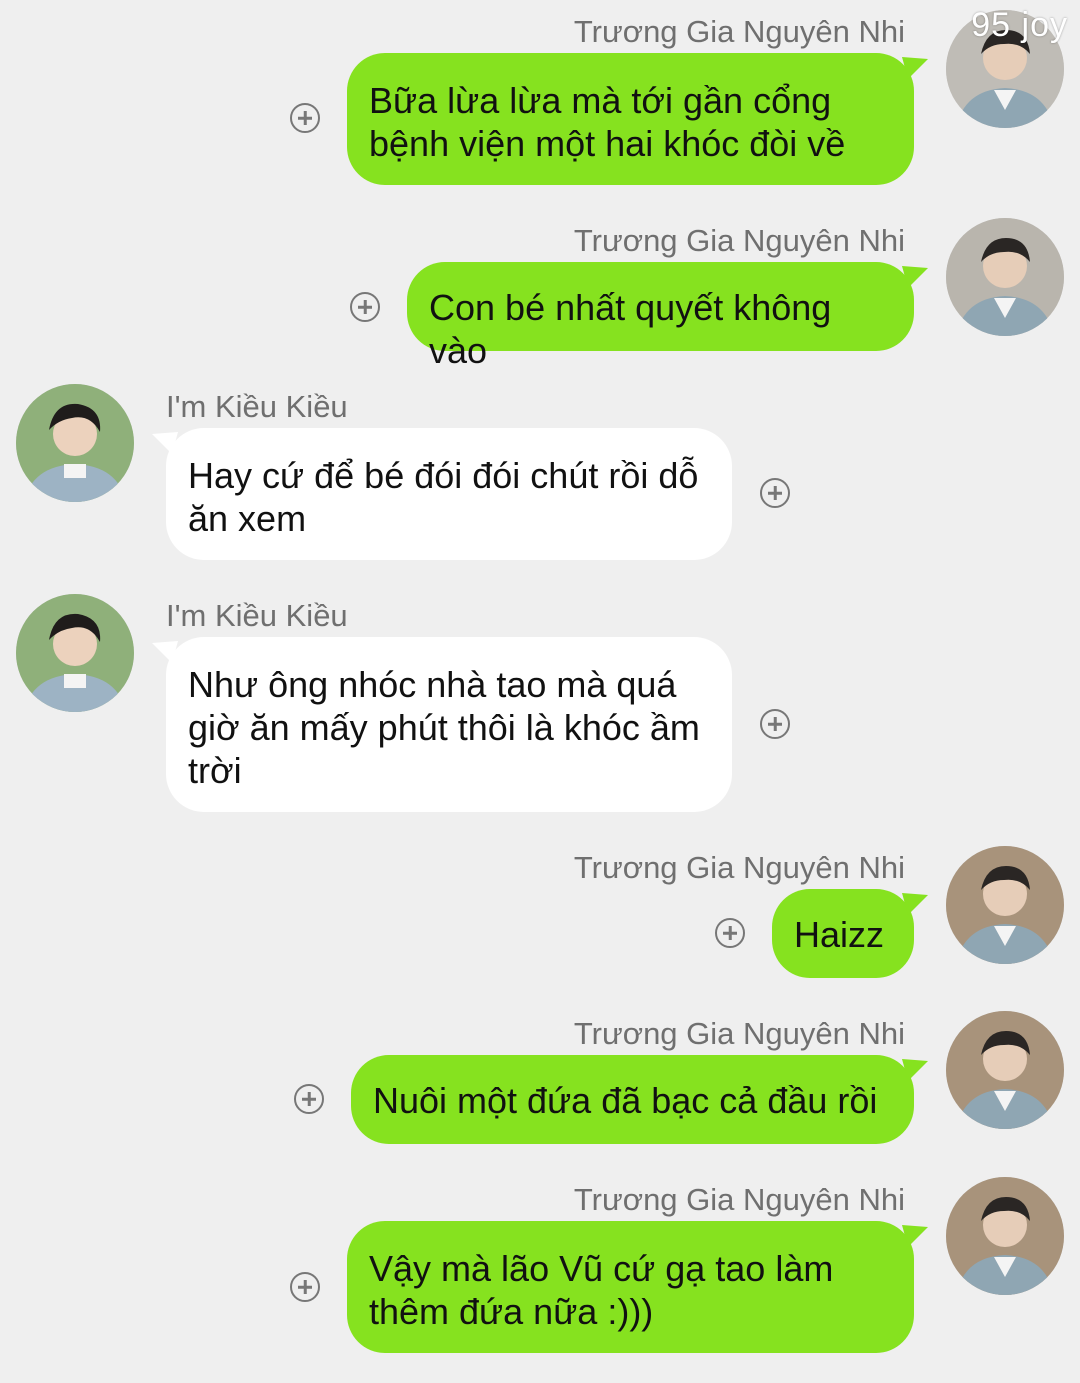 This screenshot has width=1080, height=1383. What do you see at coordinates (839, 934) in the screenshot?
I see `message-text: Haizz` at bounding box center [839, 934].